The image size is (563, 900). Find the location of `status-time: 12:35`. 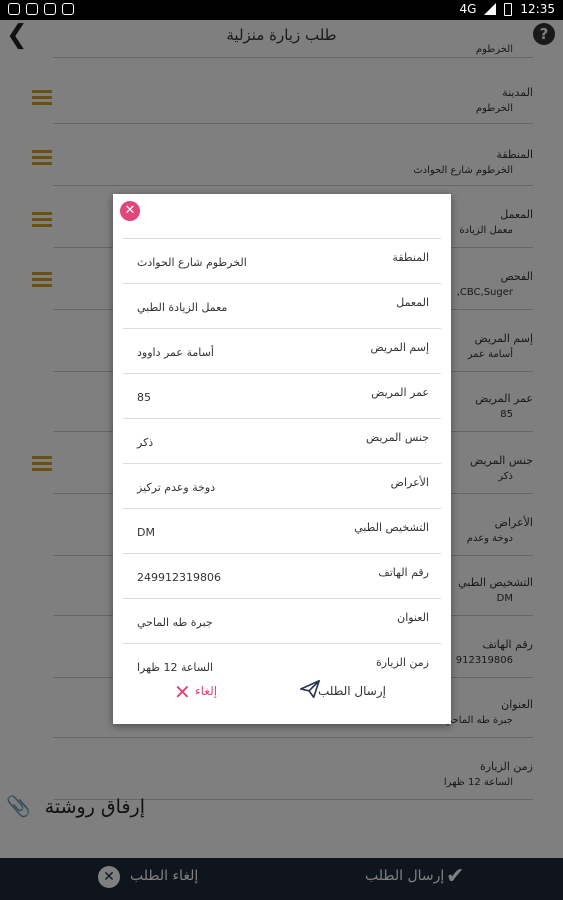

status-time: 12:35 is located at coordinates (537, 9).